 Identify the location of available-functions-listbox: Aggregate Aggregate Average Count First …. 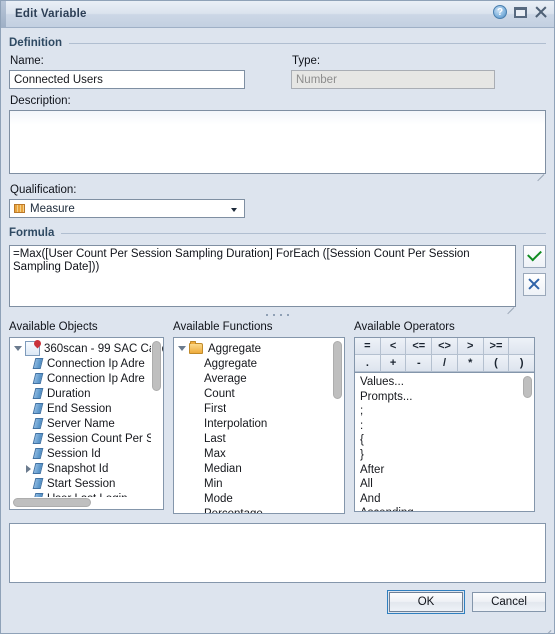
(259, 425).